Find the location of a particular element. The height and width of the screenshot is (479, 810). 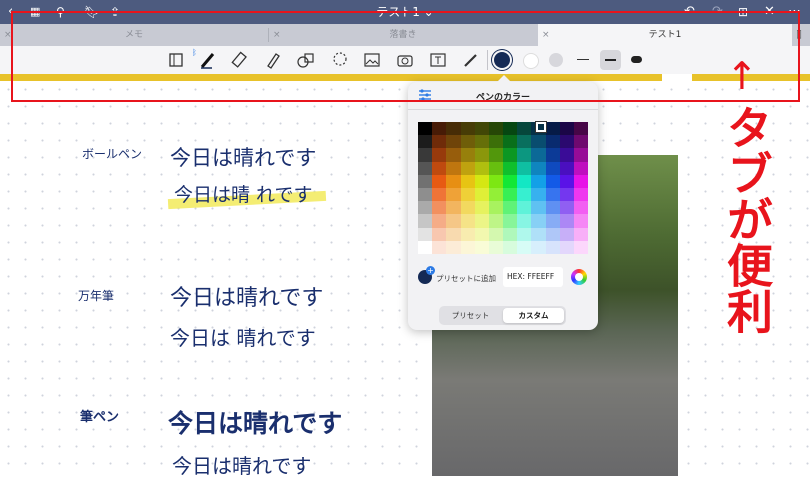

add-preset-plus-icon: + is located at coordinates (430, 270).